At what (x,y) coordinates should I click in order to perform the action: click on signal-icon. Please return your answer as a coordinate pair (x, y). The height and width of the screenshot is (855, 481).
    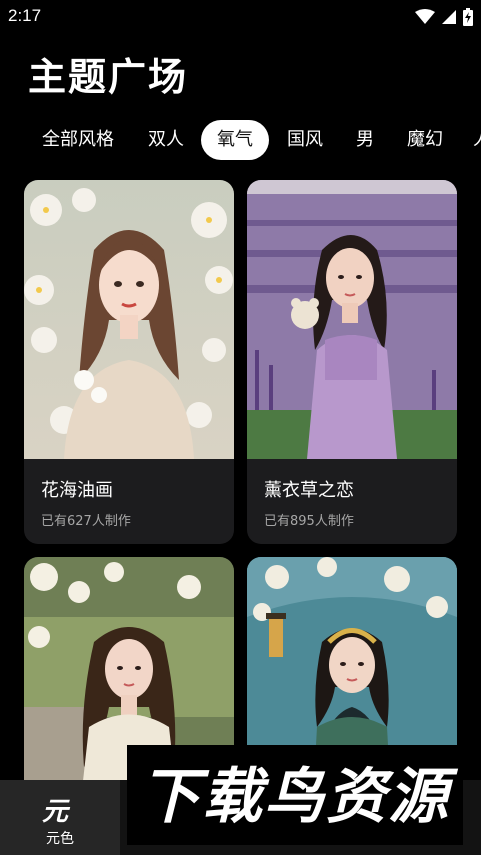
    Looking at the image, I should click on (449, 17).